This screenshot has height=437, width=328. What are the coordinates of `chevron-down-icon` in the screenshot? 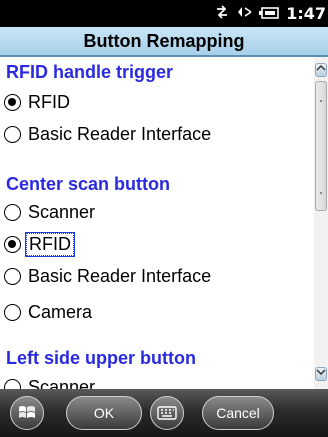 It's located at (321, 372).